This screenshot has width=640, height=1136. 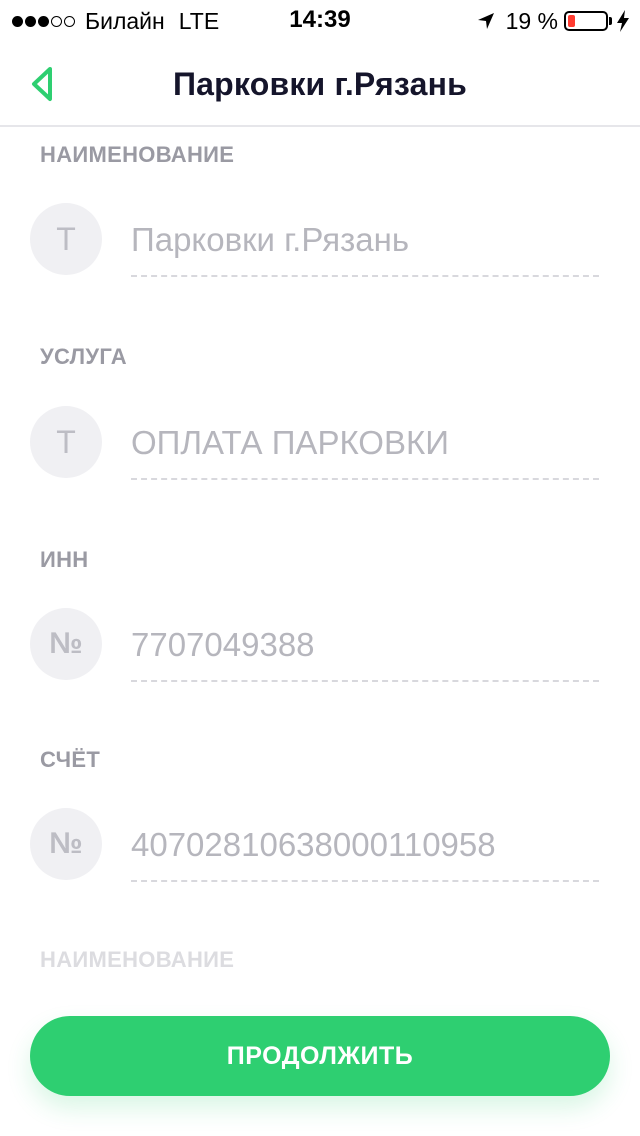 I want to click on field-value: ОПЛАТА ПАРКОВКИ, so click(x=365, y=452).